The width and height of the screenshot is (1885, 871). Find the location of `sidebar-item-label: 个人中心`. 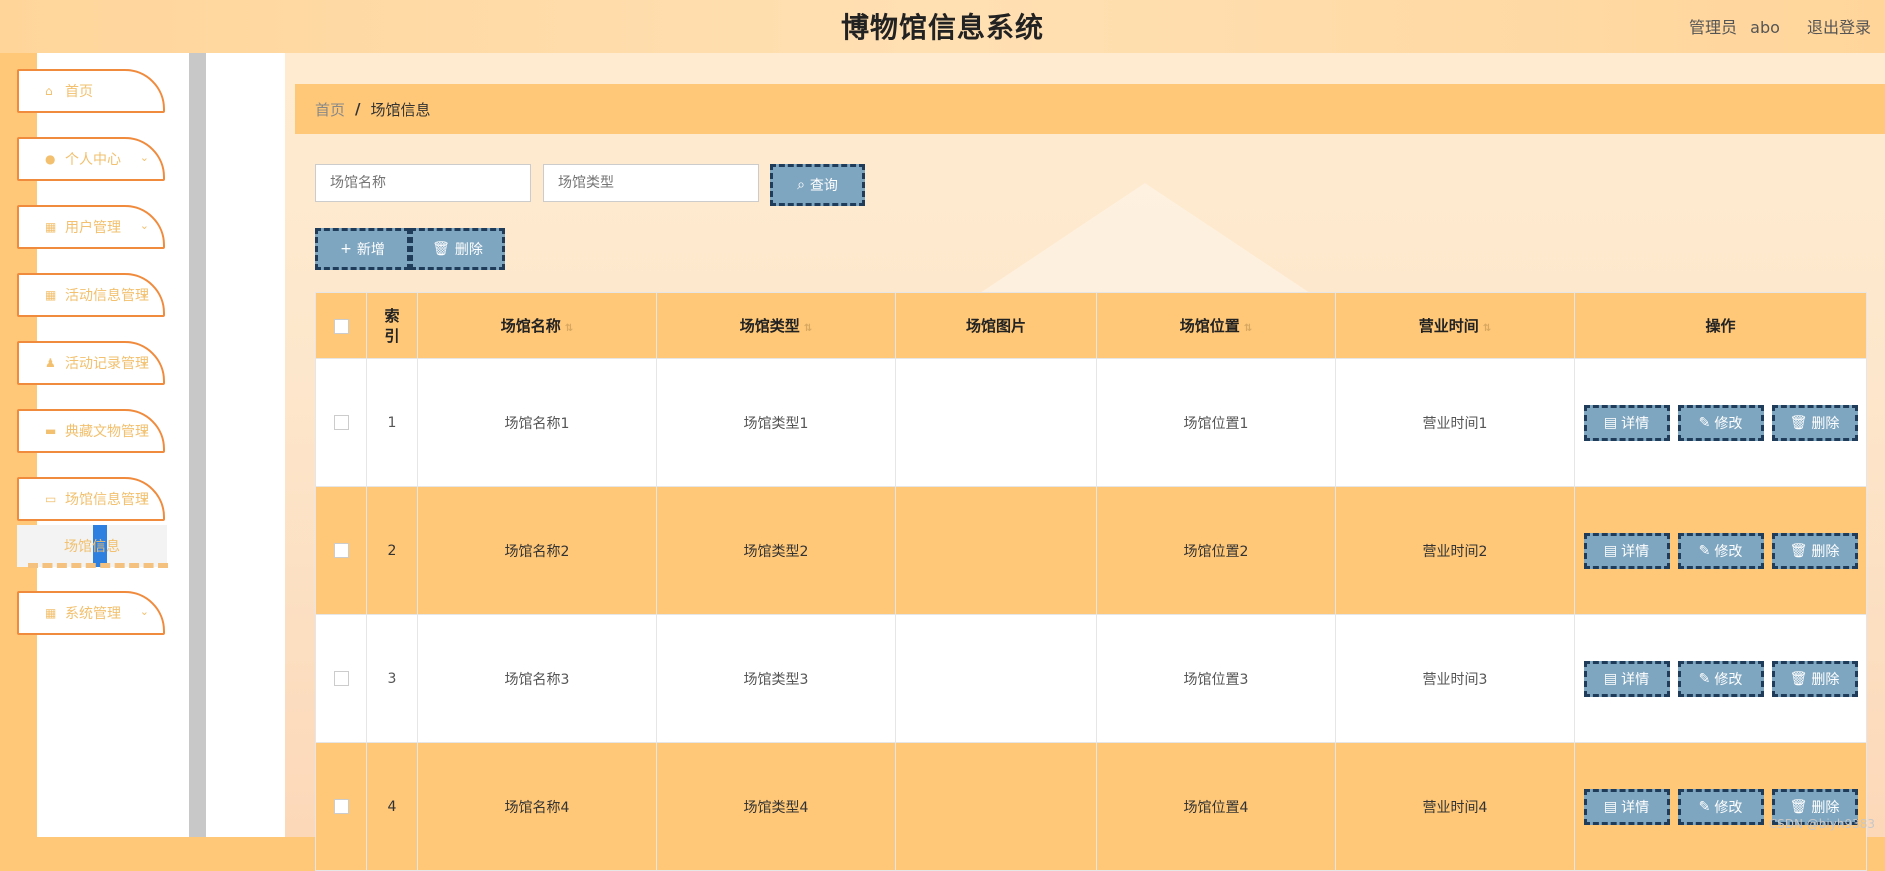

sidebar-item-label: 个人中心 is located at coordinates (93, 160).